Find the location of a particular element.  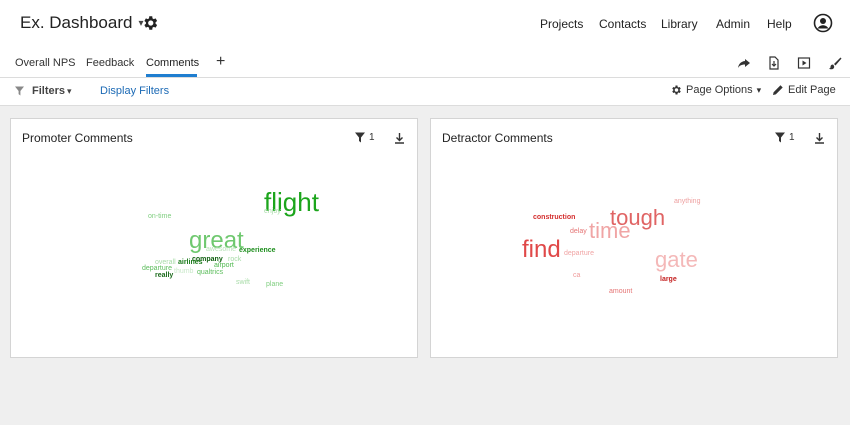

cloud-word-ca: ca is located at coordinates (576, 275).